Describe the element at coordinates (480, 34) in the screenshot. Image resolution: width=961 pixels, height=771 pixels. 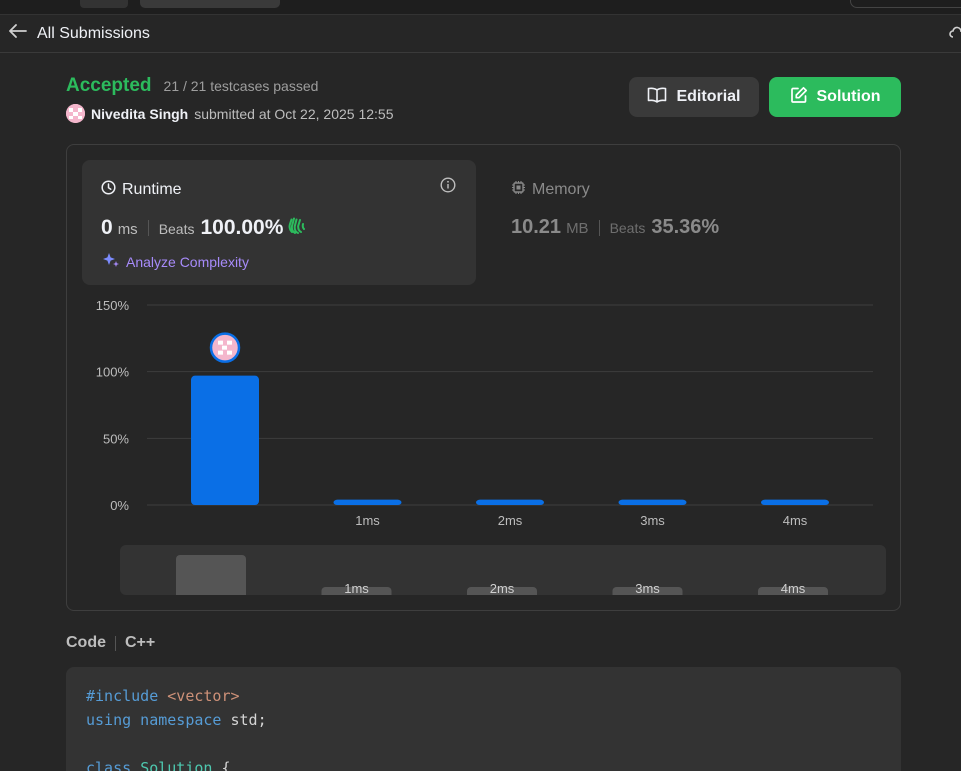
I see `submission-nav: All Submissions` at that location.